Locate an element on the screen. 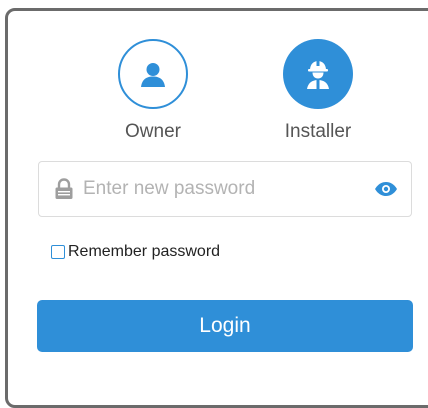  role-installer-label: Installer is located at coordinates (318, 131).